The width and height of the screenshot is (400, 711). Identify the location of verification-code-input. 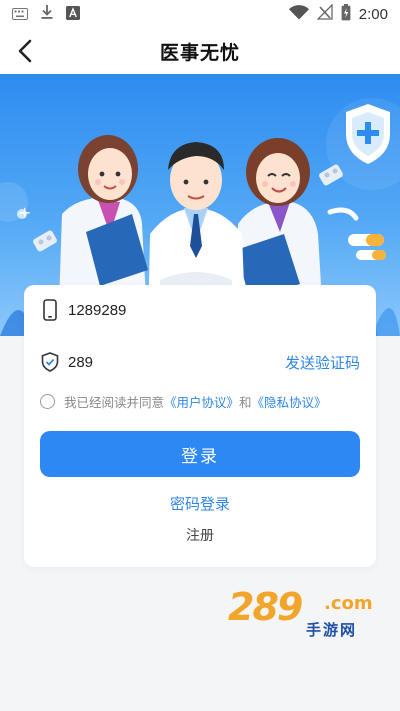
(158, 362).